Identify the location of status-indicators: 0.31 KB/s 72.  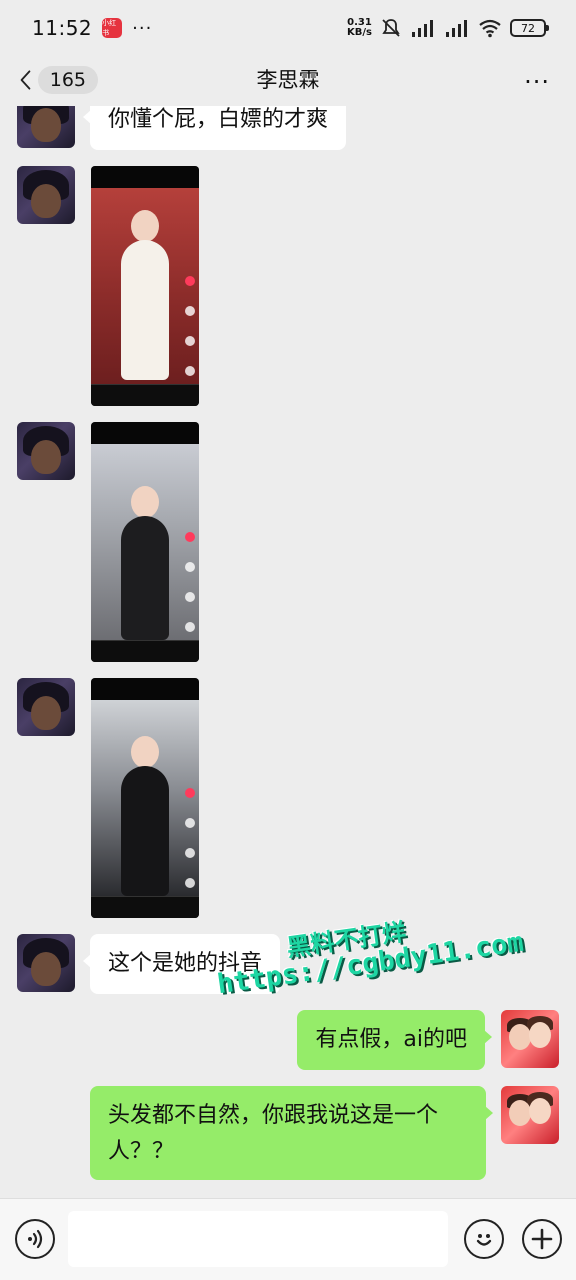
(448, 28).